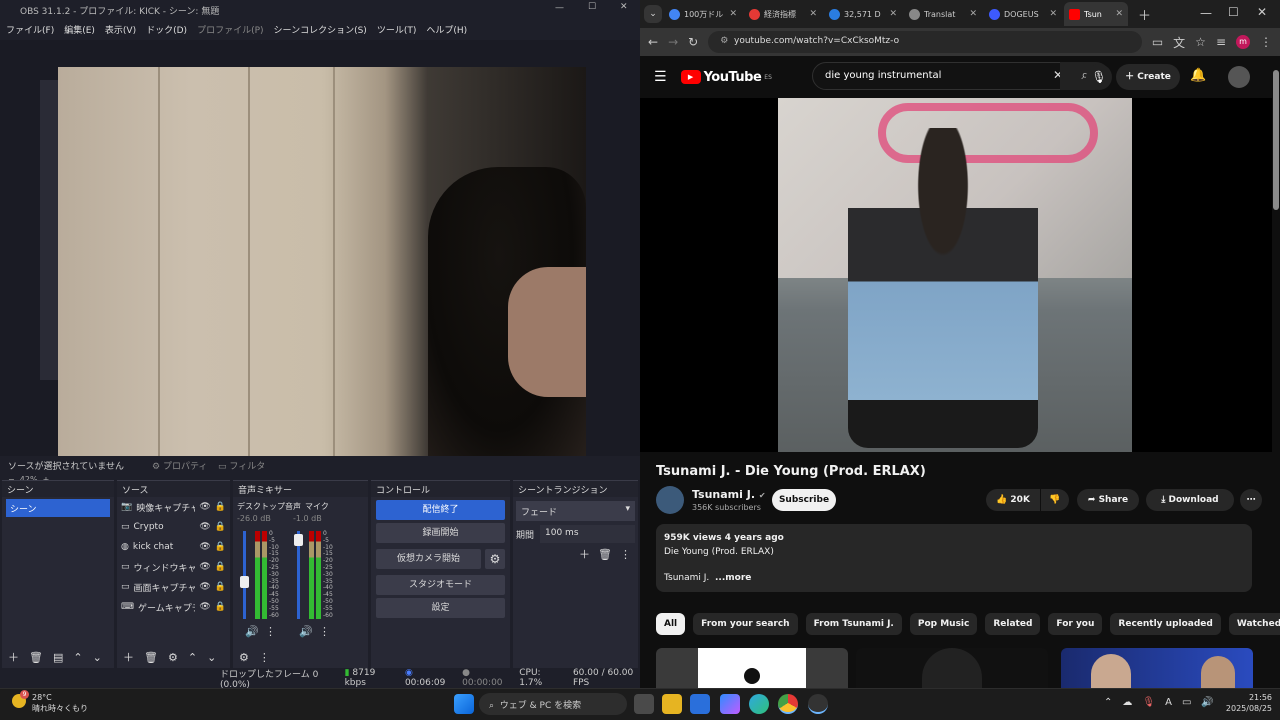  I want to click on start-virtual-camera-button: 仮想カメラ開始, so click(428, 559).